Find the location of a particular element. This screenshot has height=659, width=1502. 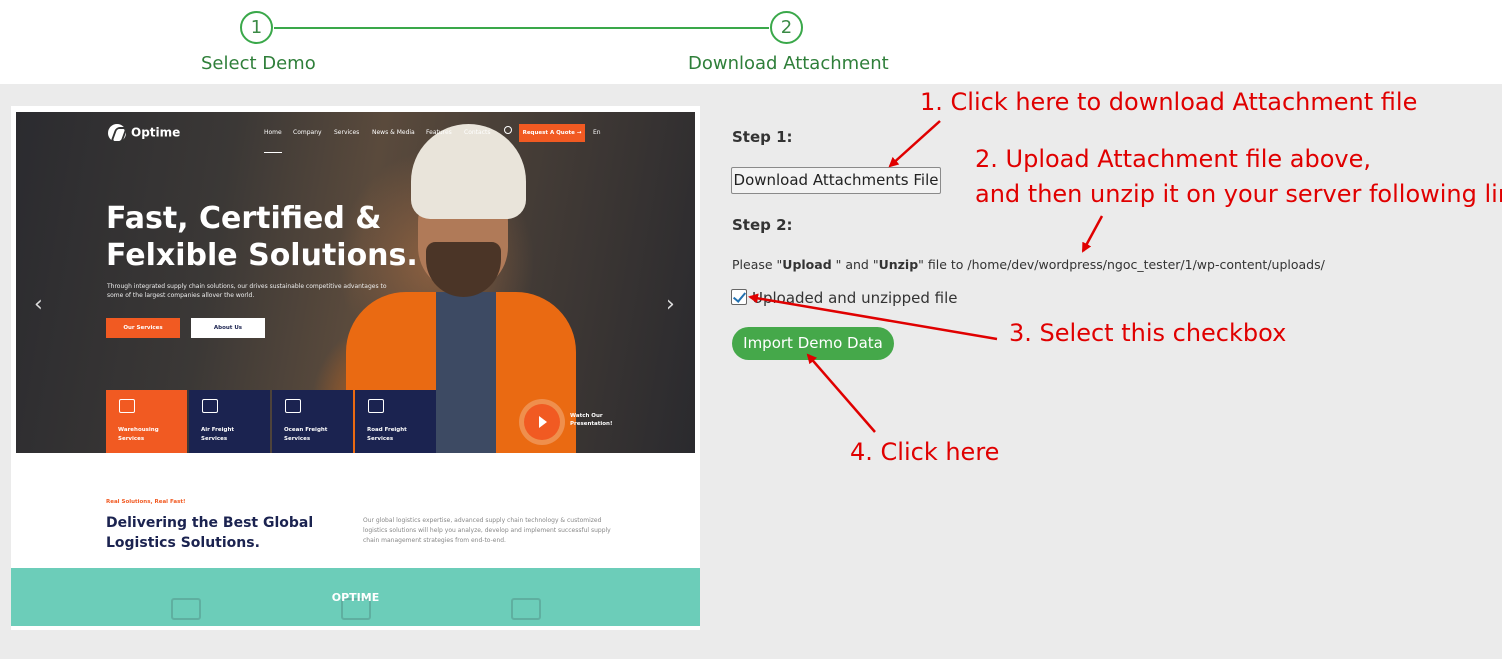

annotation-arrows is located at coordinates (926, 276).